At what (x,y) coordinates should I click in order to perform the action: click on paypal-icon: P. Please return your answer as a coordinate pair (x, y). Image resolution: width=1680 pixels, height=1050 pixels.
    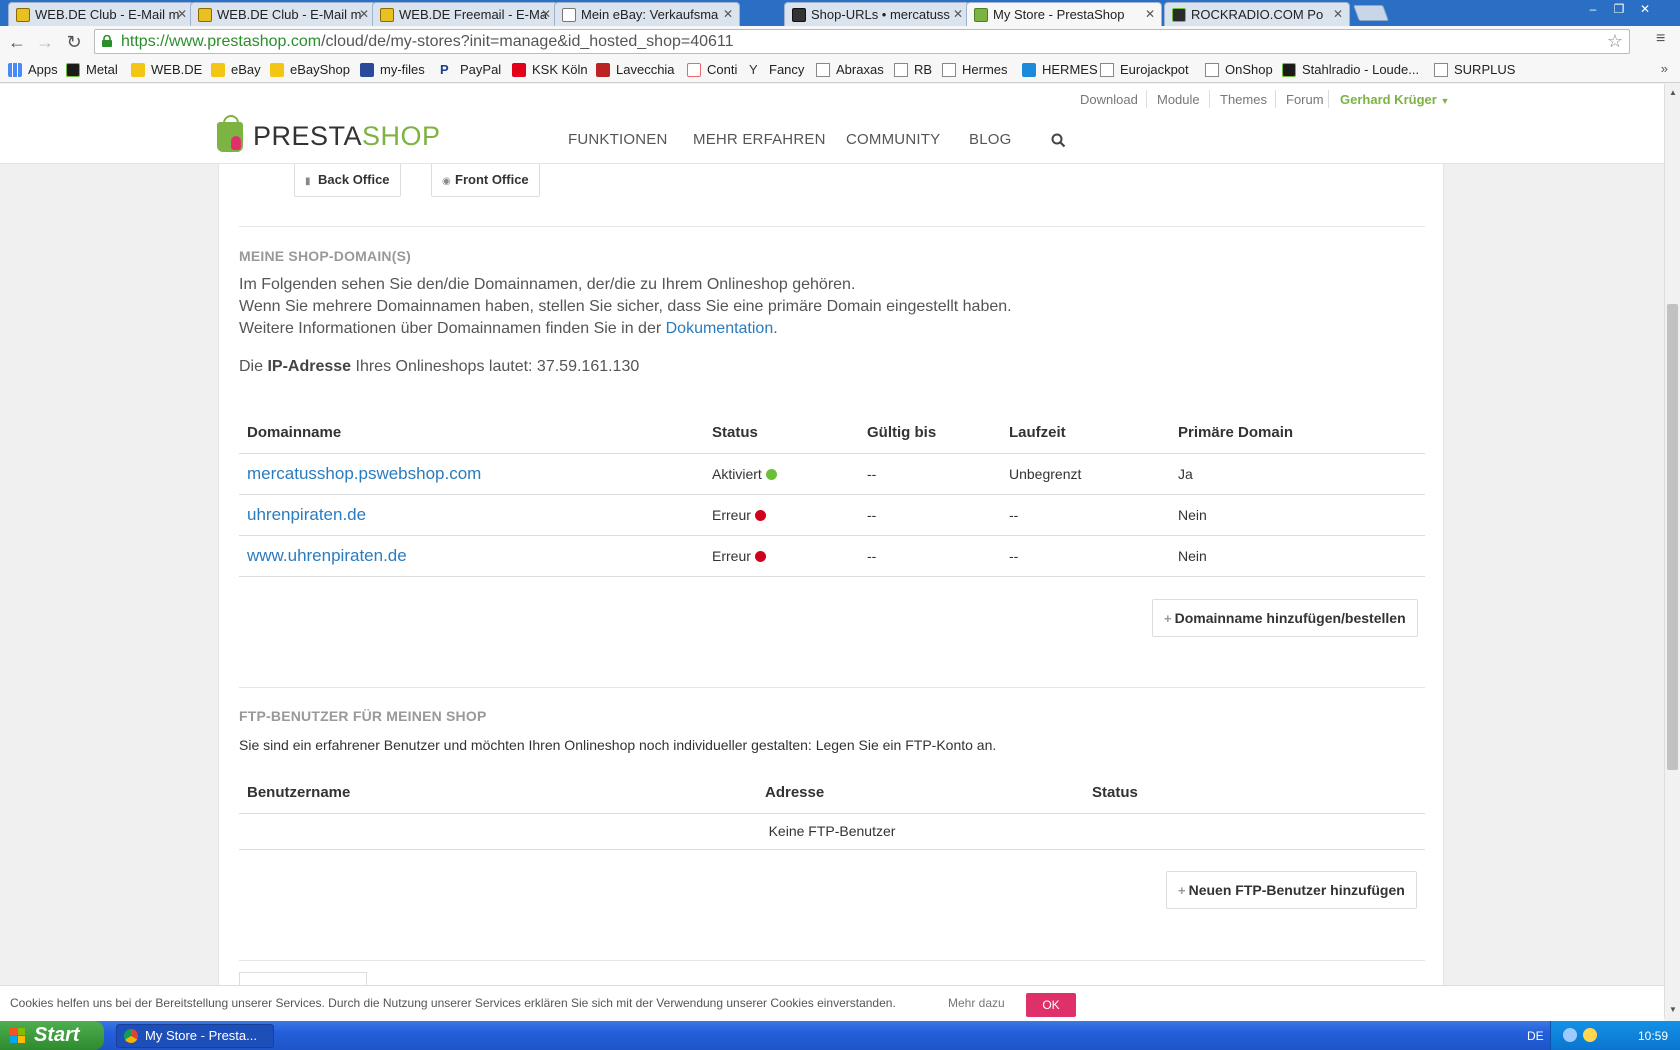
    Looking at the image, I should click on (444, 69).